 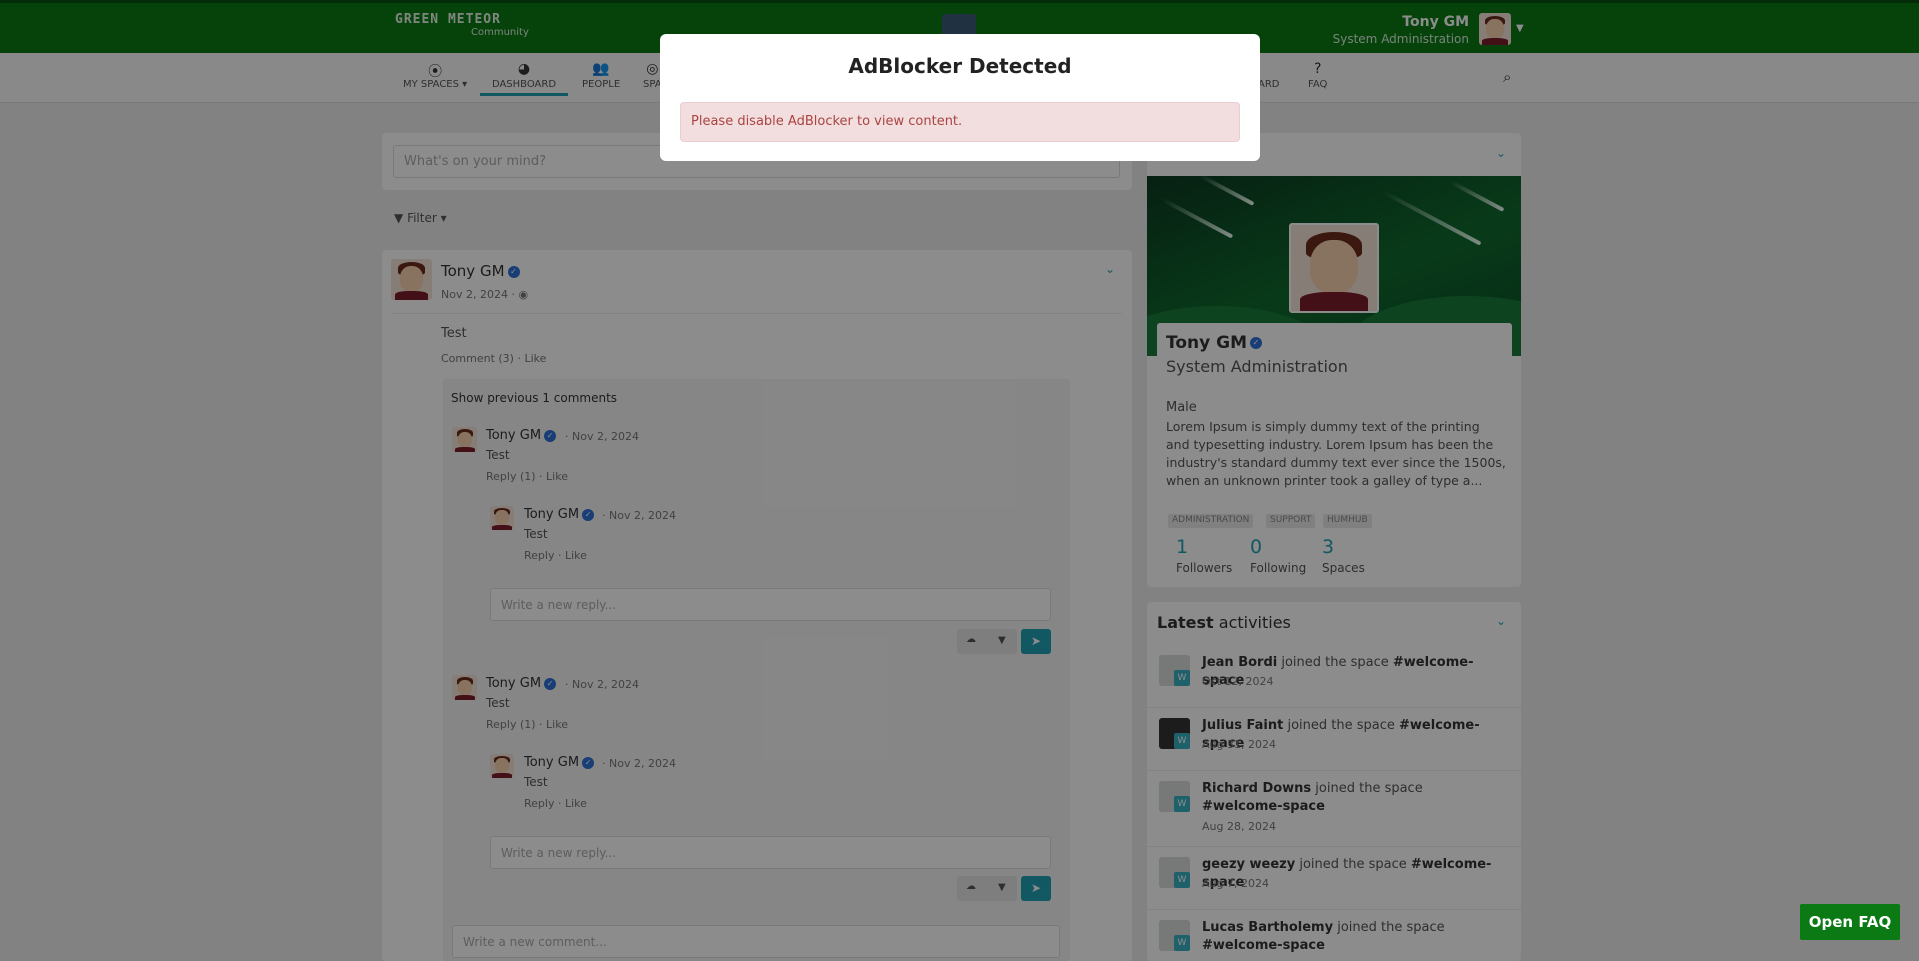 What do you see at coordinates (960, 66) in the screenshot?
I see `modal-title: AdBlocker Detected` at bounding box center [960, 66].